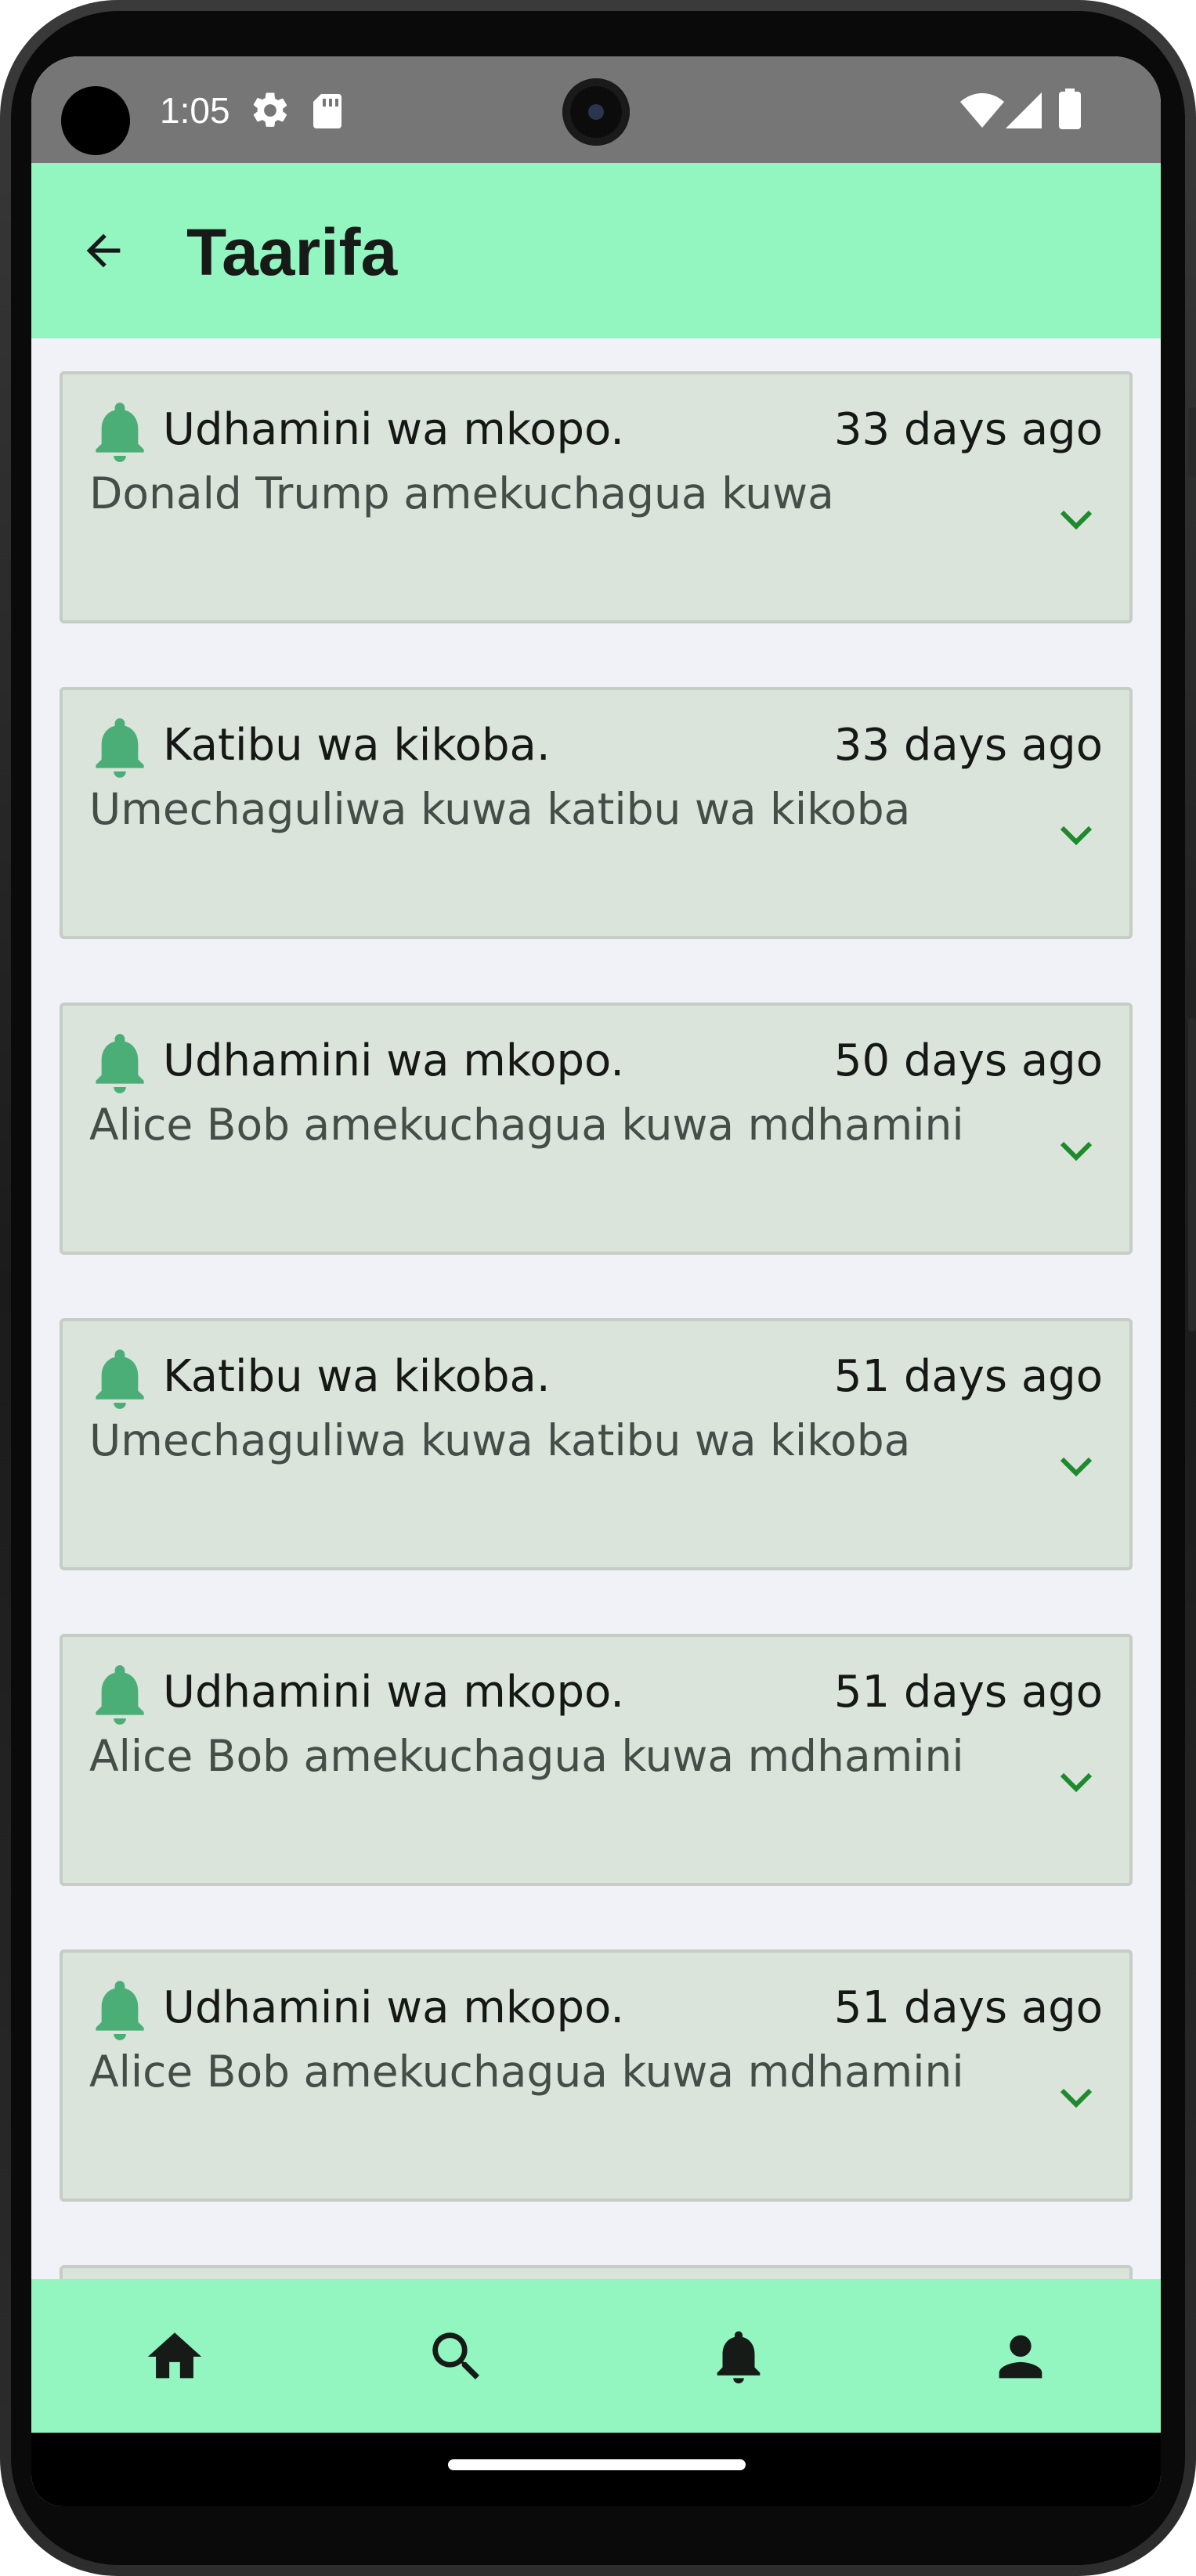 Image resolution: width=1196 pixels, height=2576 pixels. I want to click on arrow-back-icon, so click(103, 253).